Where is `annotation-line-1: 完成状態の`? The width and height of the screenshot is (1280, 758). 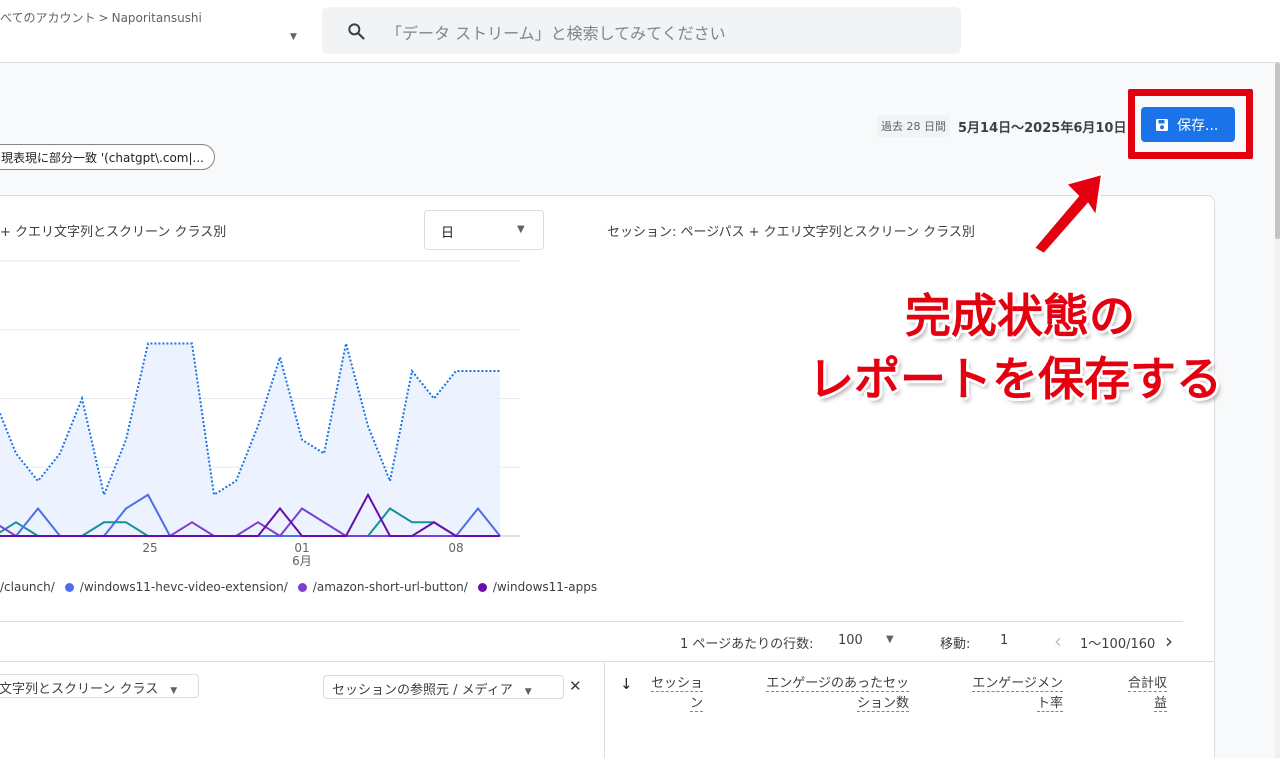
annotation-line-1: 完成状態の is located at coordinates (1020, 316).